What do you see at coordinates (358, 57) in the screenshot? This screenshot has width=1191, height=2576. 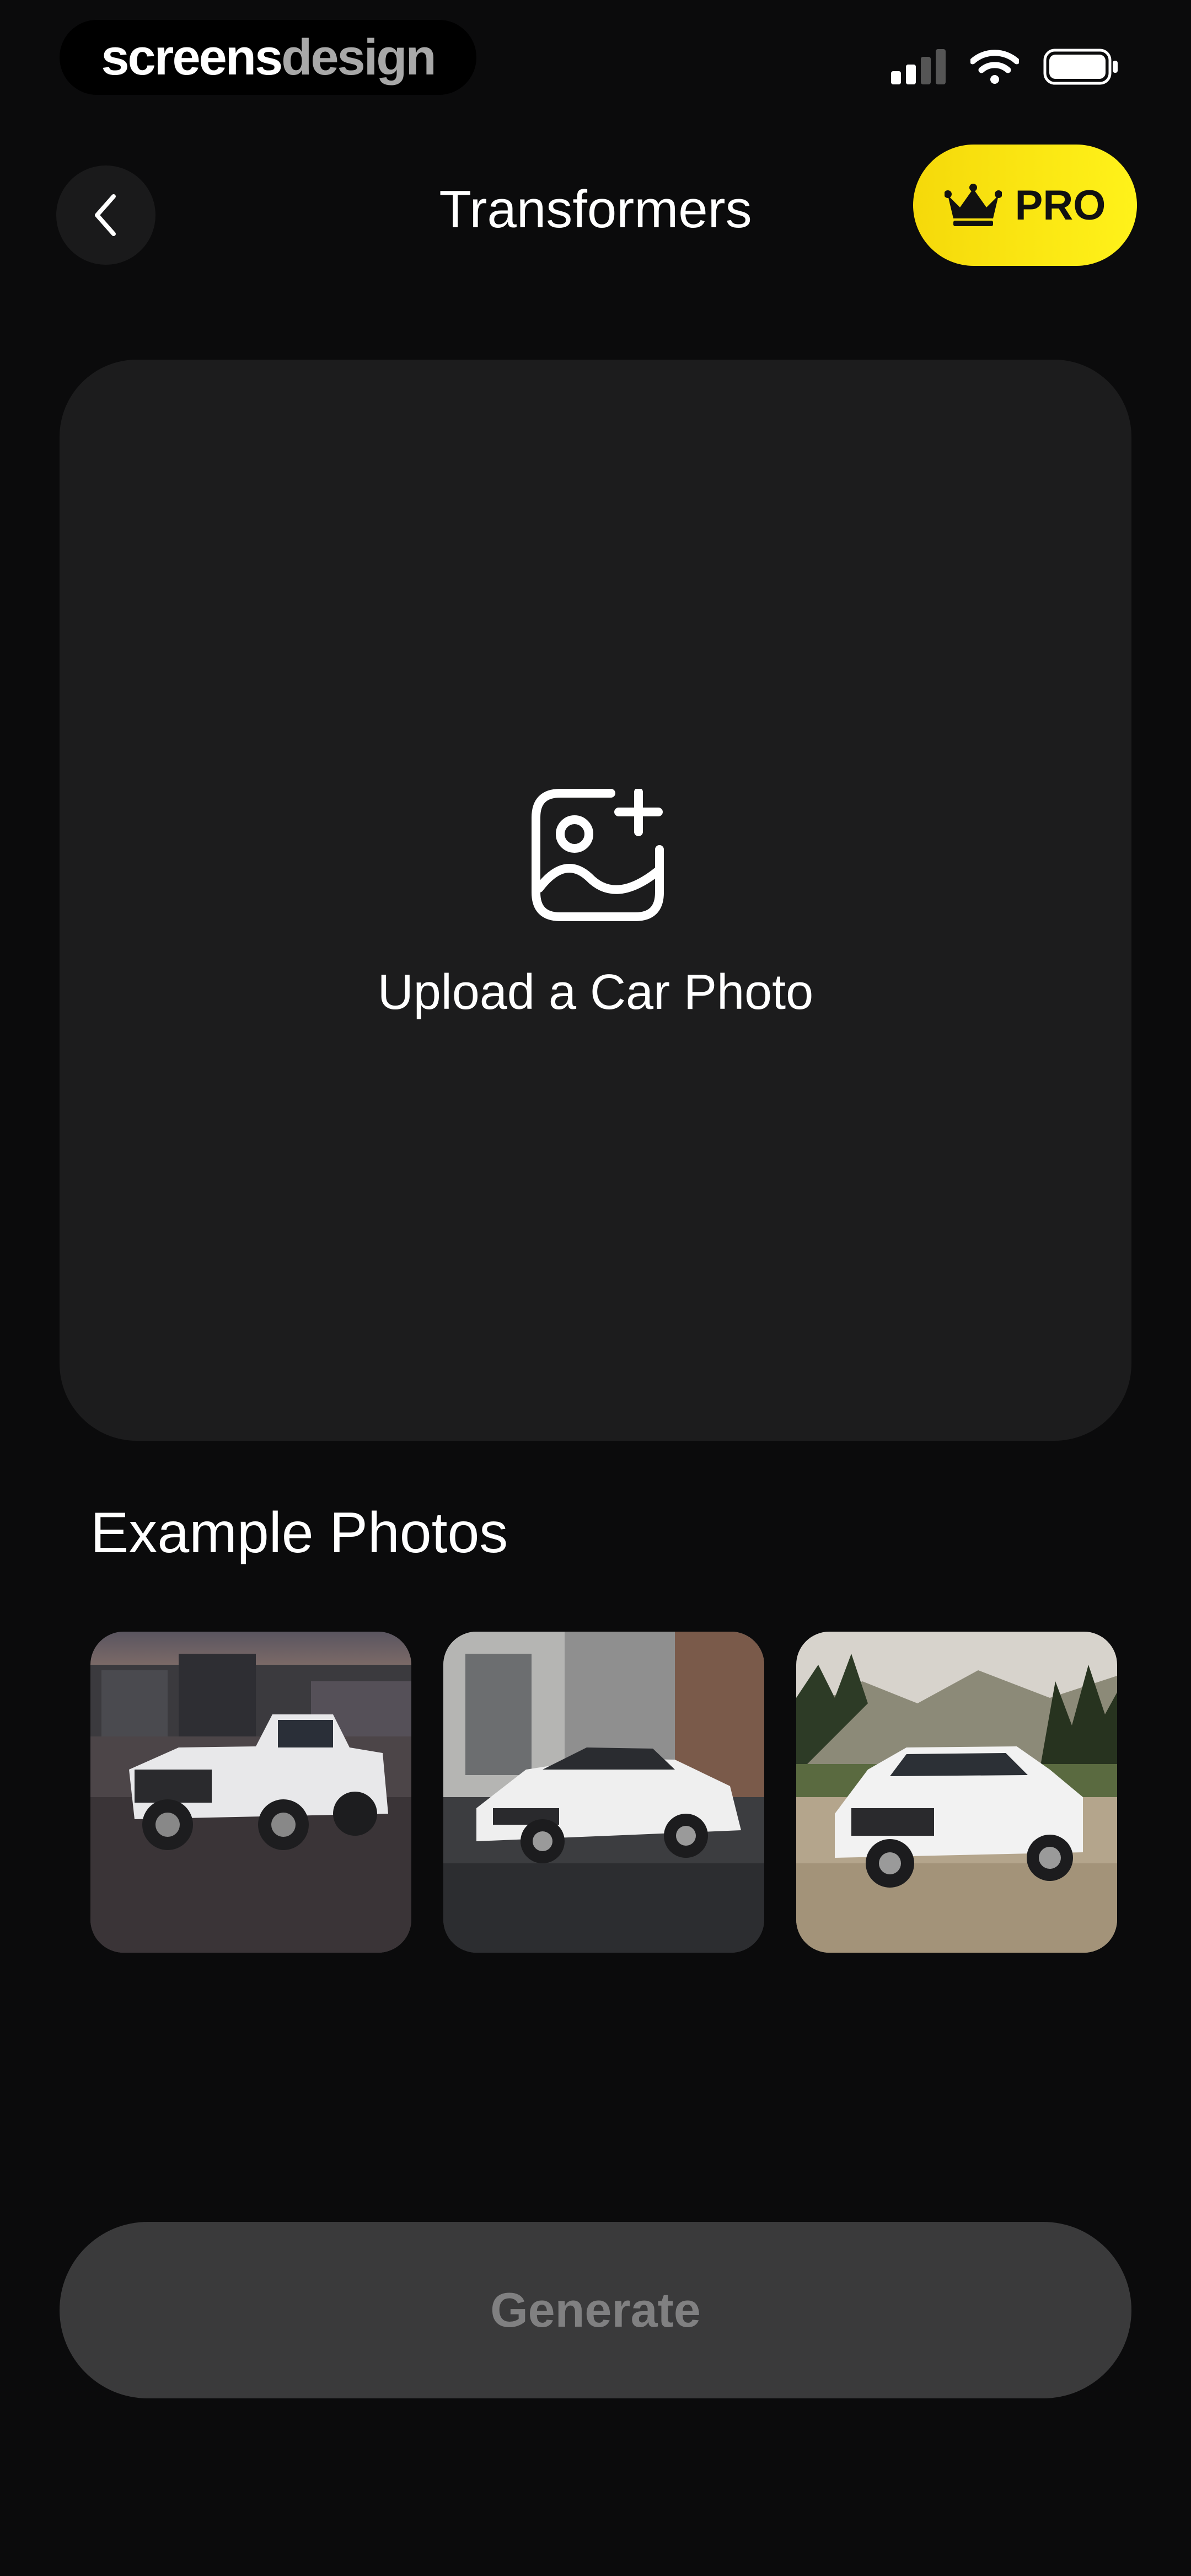 I see `brand-text-secondary: design` at bounding box center [358, 57].